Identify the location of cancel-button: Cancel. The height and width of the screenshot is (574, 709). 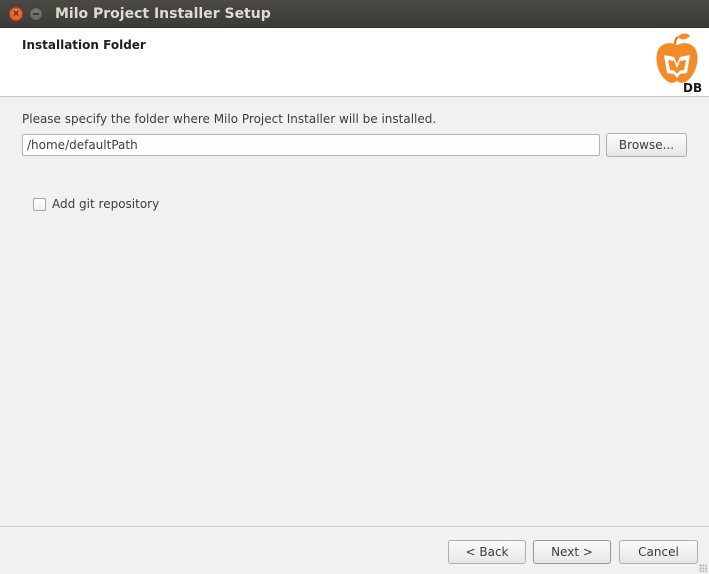
(658, 552).